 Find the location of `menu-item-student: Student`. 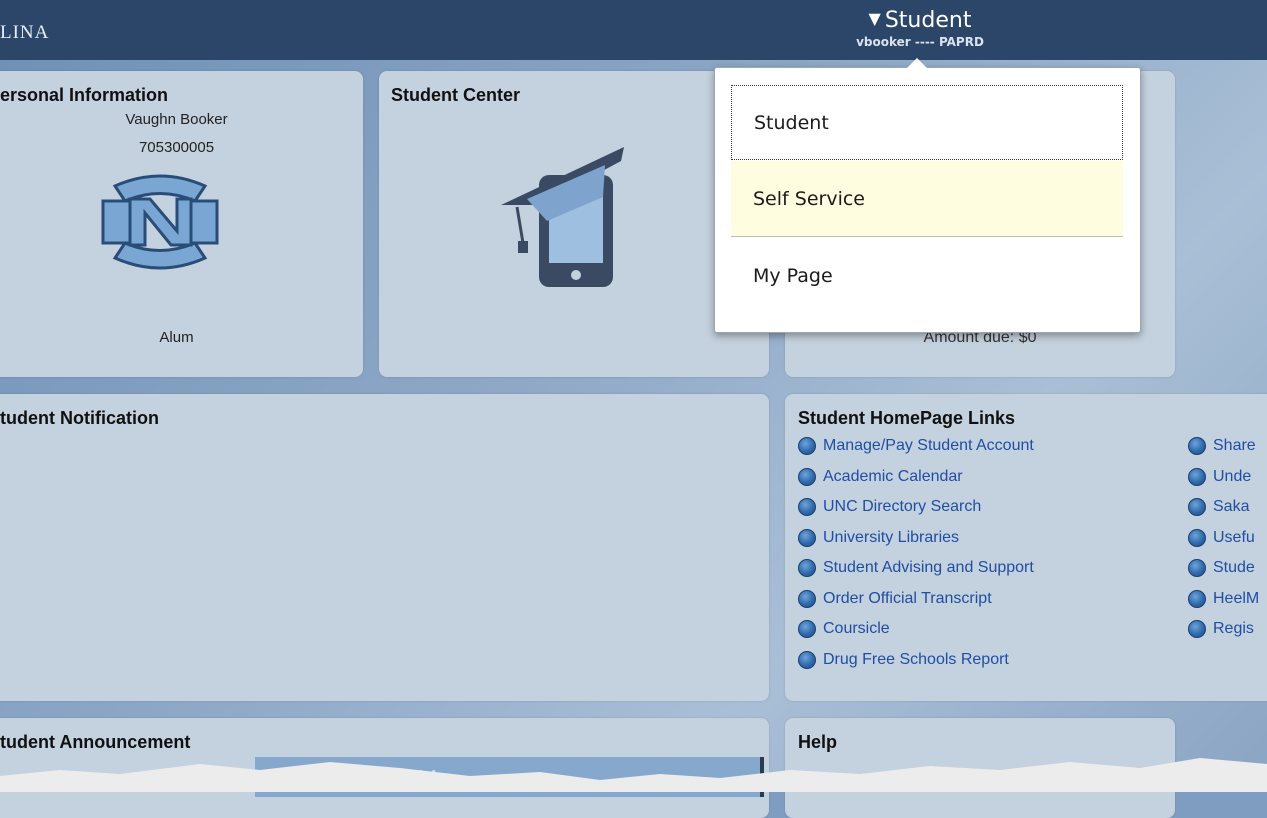

menu-item-student: Student is located at coordinates (927, 122).